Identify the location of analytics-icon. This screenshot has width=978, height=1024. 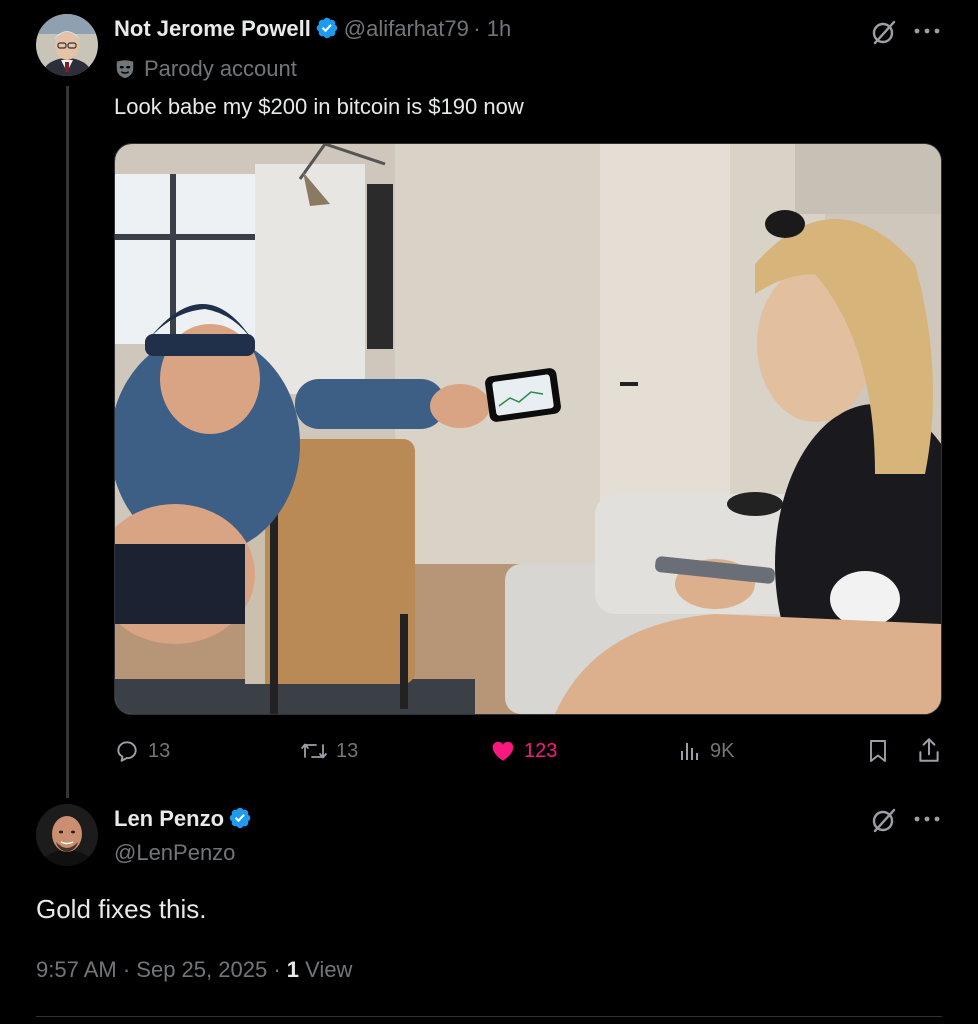
(689, 751).